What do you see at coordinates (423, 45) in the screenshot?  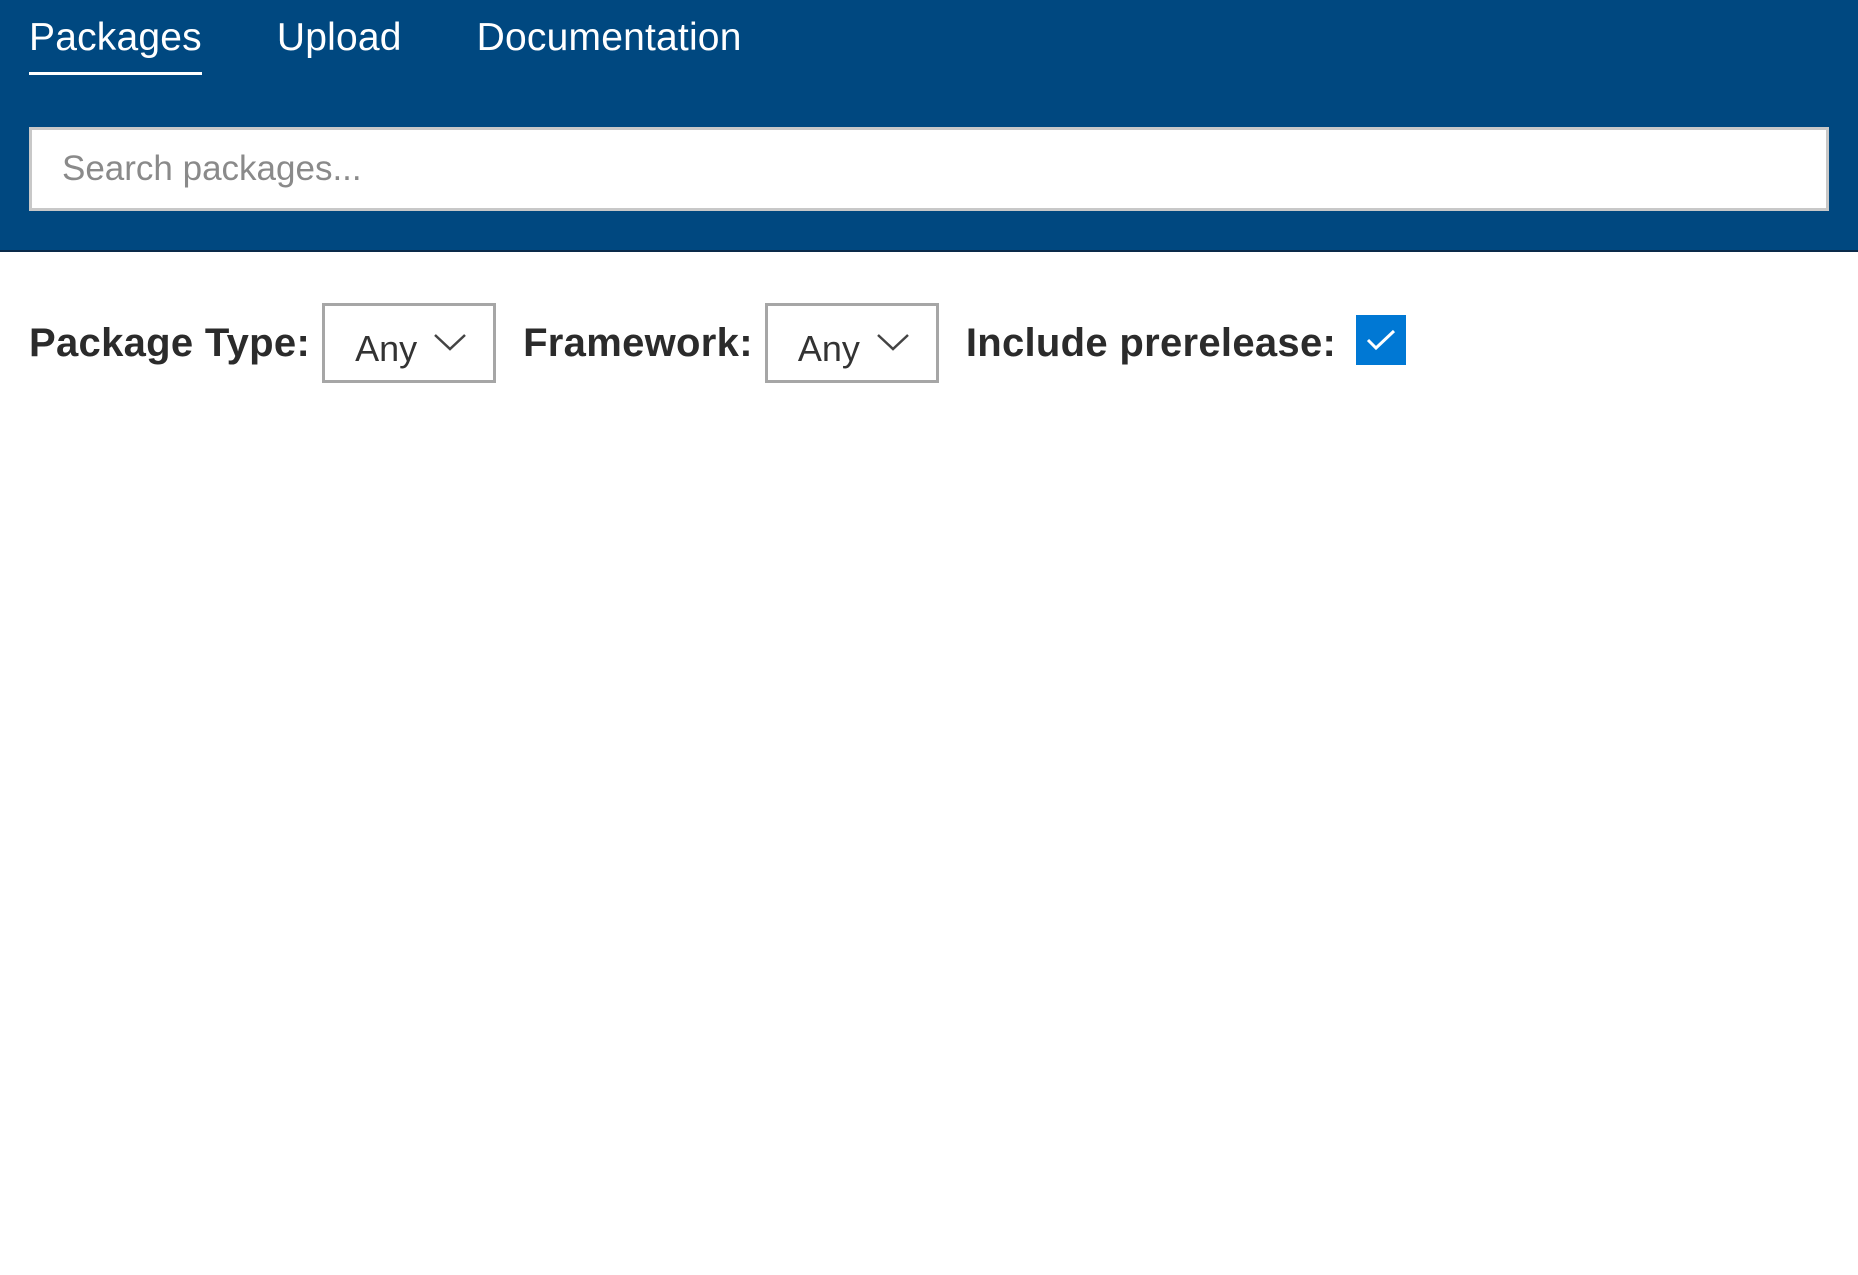 I see `main-nav: Packages Upload Documentation` at bounding box center [423, 45].